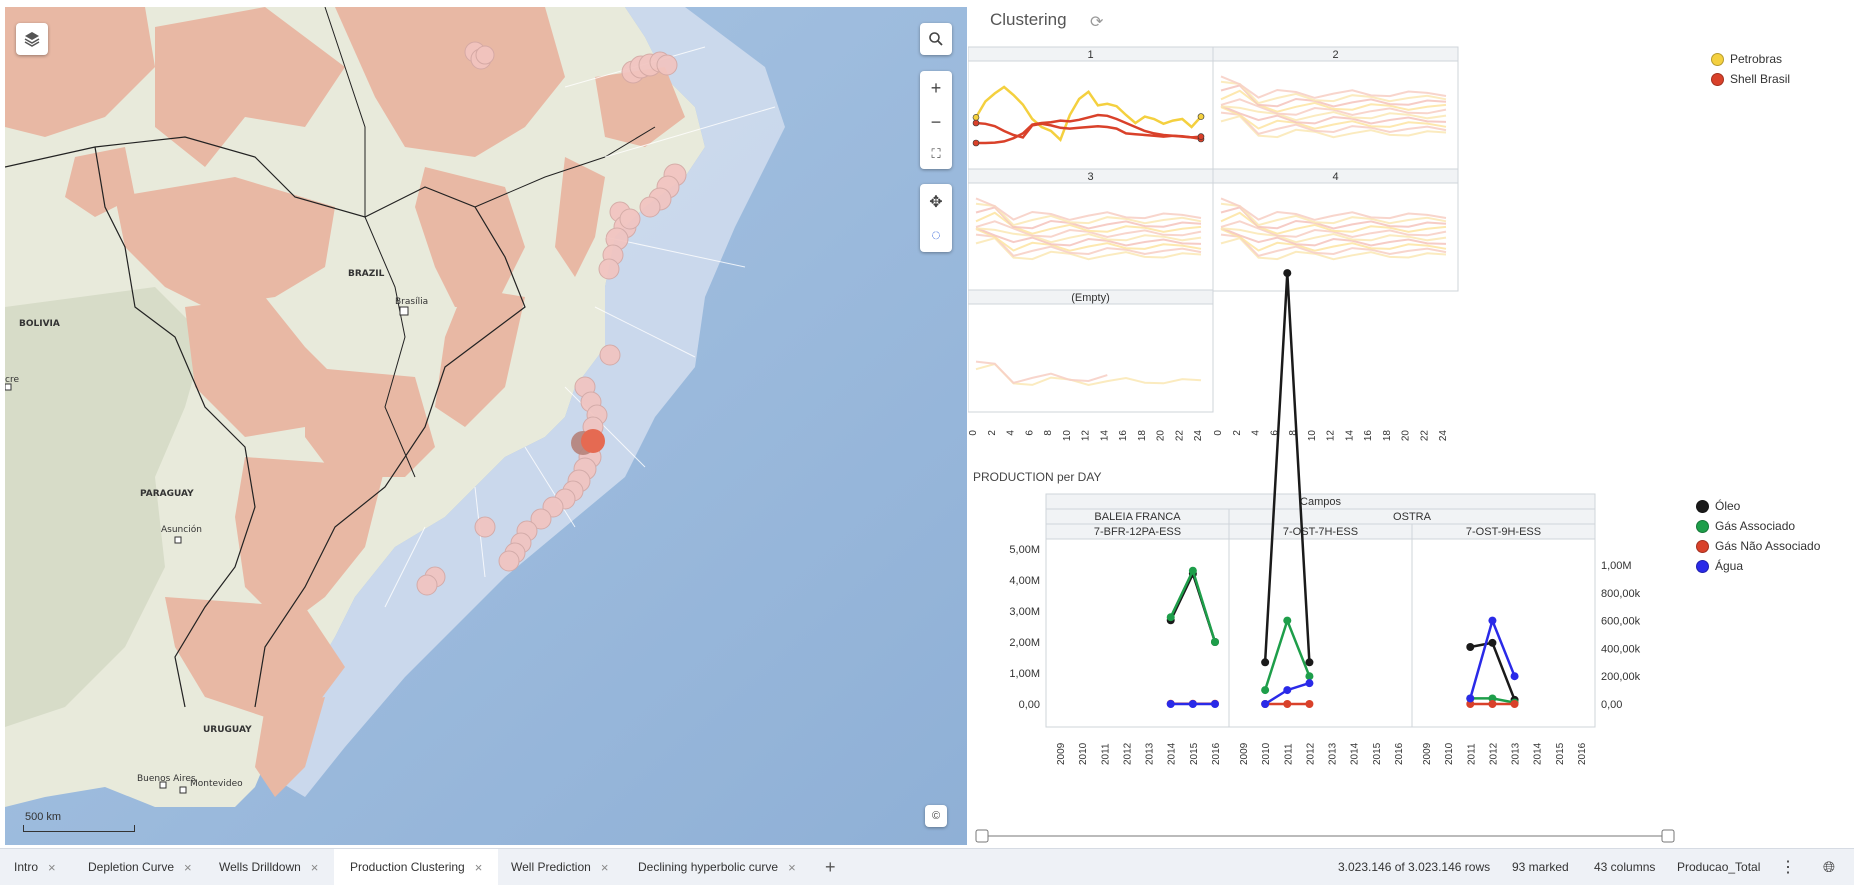 The width and height of the screenshot is (1854, 885). What do you see at coordinates (1616, 566) in the screenshot?
I see `y-tick-label-right: 1,00M` at bounding box center [1616, 566].